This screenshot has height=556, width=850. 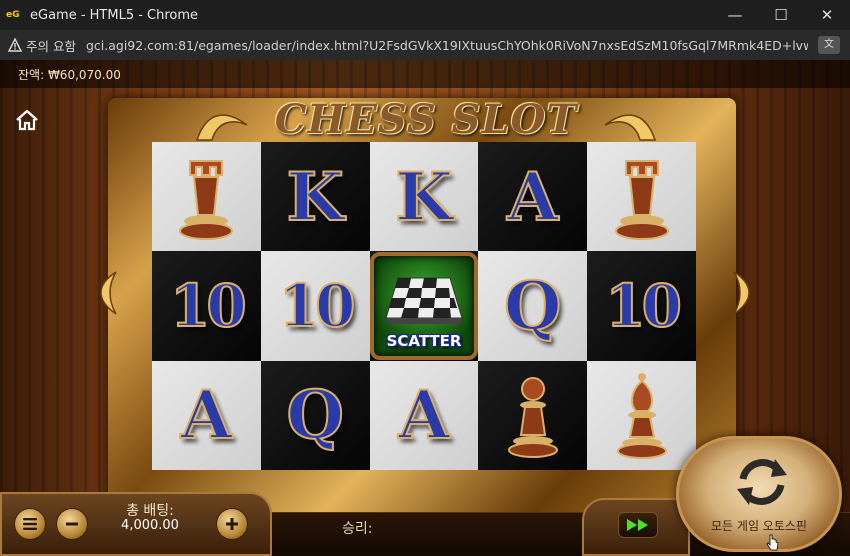 I want to click on app-logo-icon: eG, so click(x=13, y=15).